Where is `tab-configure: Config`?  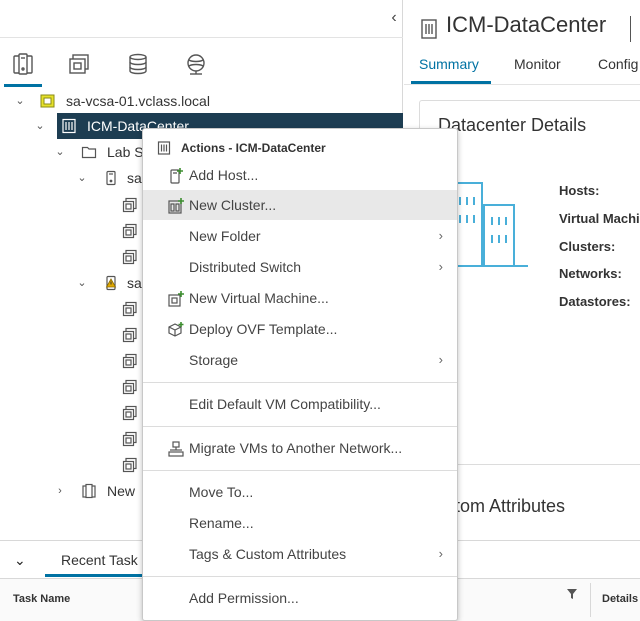 tab-configure: Config is located at coordinates (618, 64).